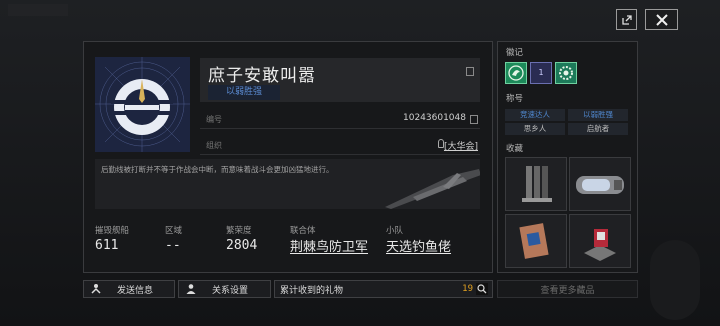  I want to click on id-value: 10243601048, so click(434, 118).